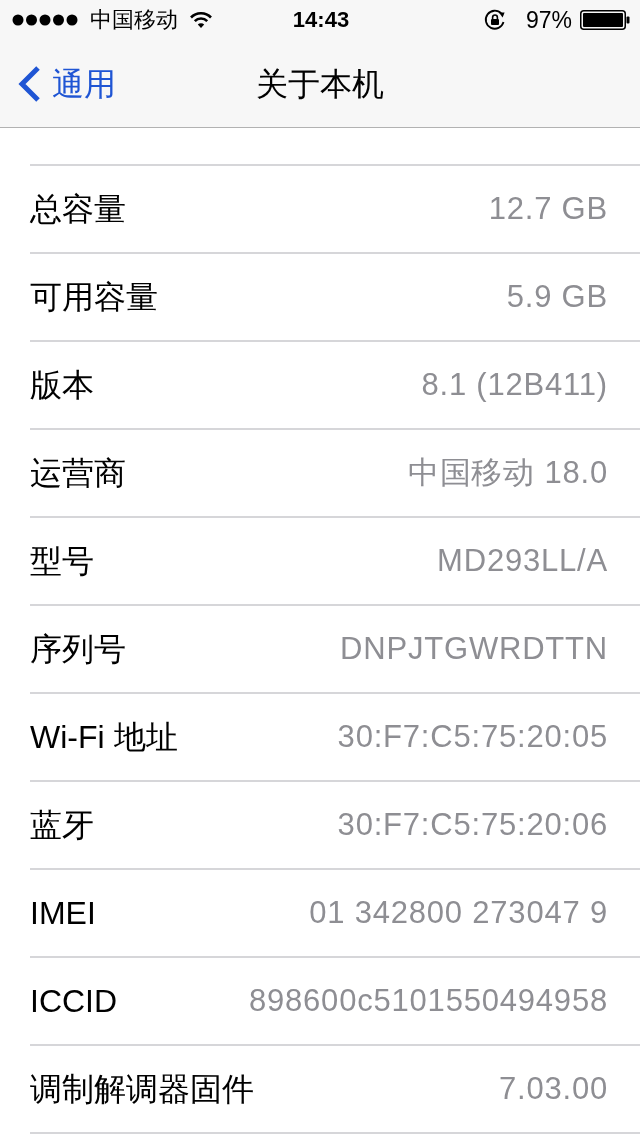 This screenshot has width=640, height=1136. I want to click on row-value: 8.1 (12B411), so click(514, 385).